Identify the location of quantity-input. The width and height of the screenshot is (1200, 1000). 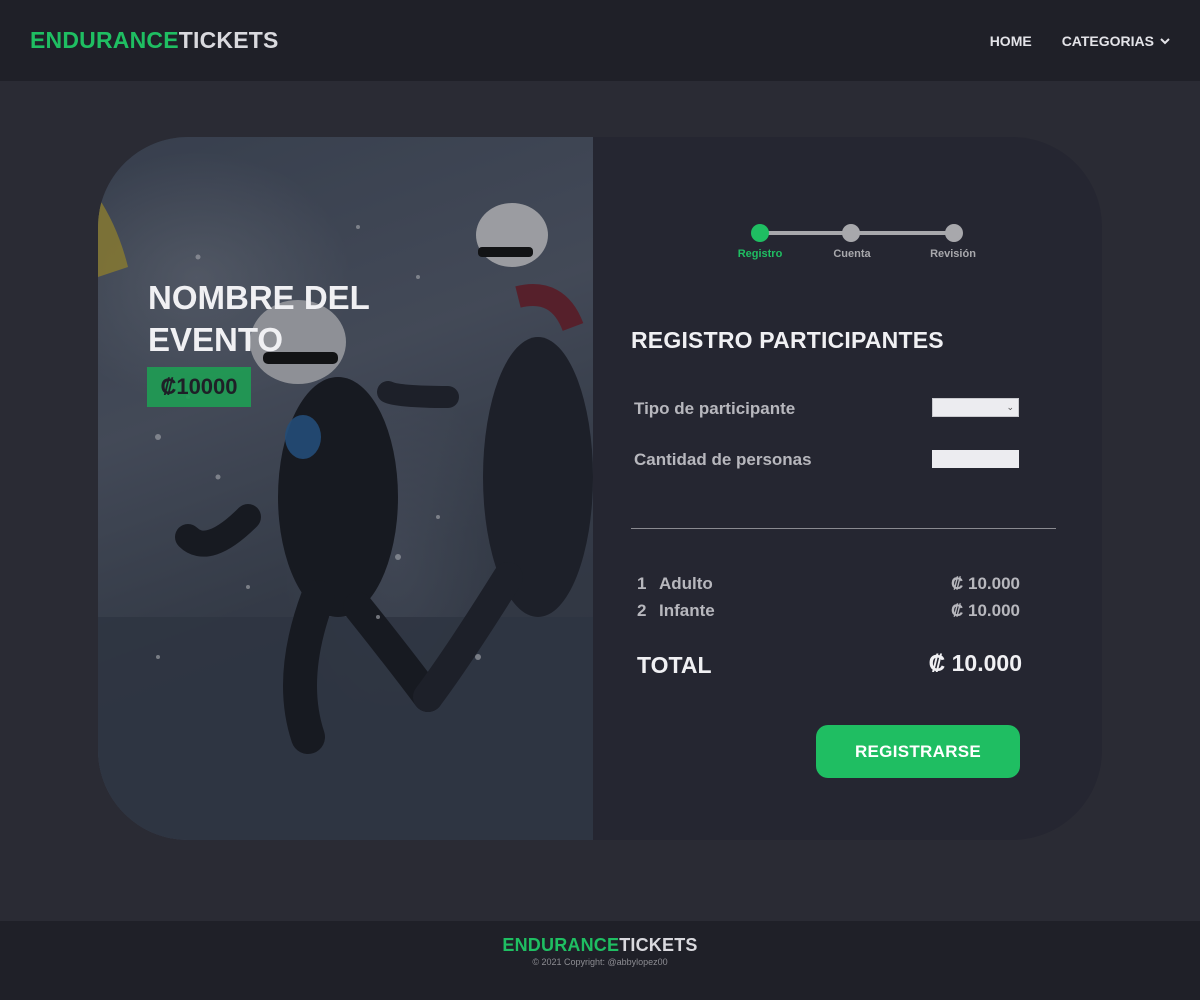
(975, 459).